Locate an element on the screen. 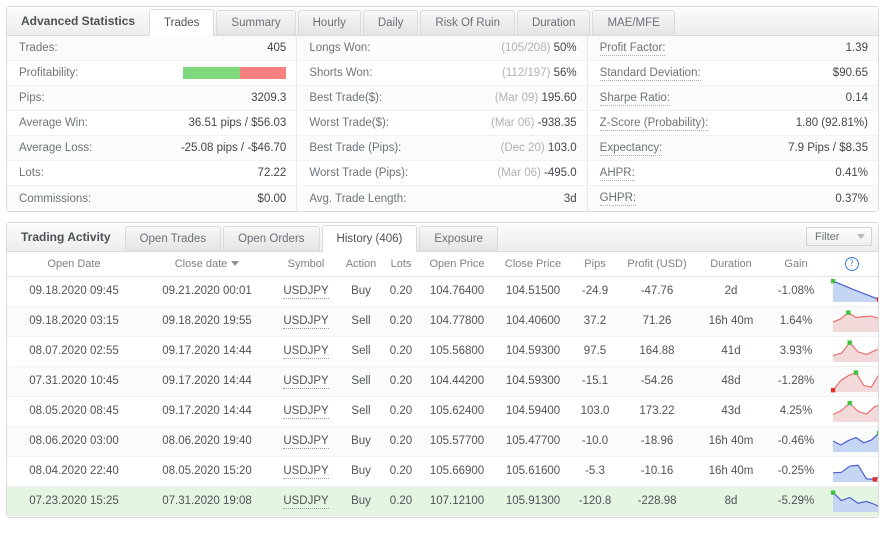 The width and height of the screenshot is (885, 534). stat-value-main: 72.22 is located at coordinates (272, 173).